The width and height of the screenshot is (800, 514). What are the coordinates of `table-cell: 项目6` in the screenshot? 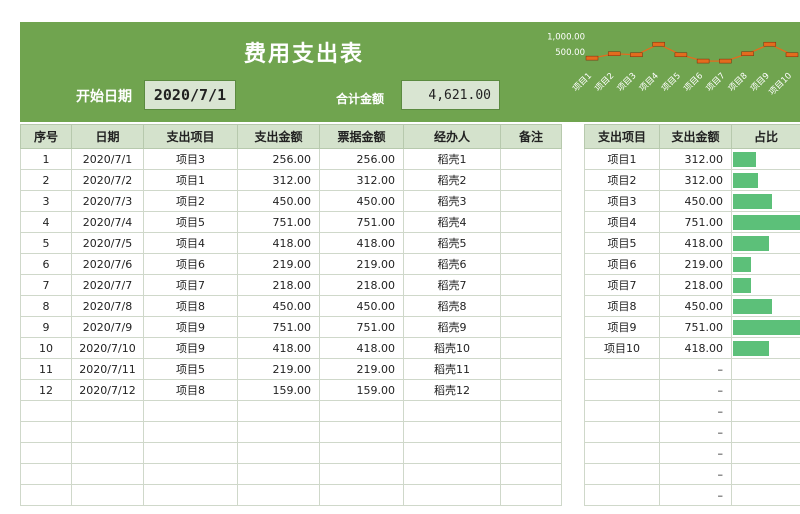 It's located at (190, 264).